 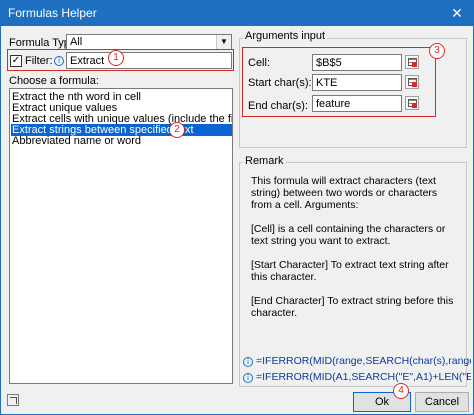 I want to click on annotation-badge-3: 3, so click(x=437, y=51).